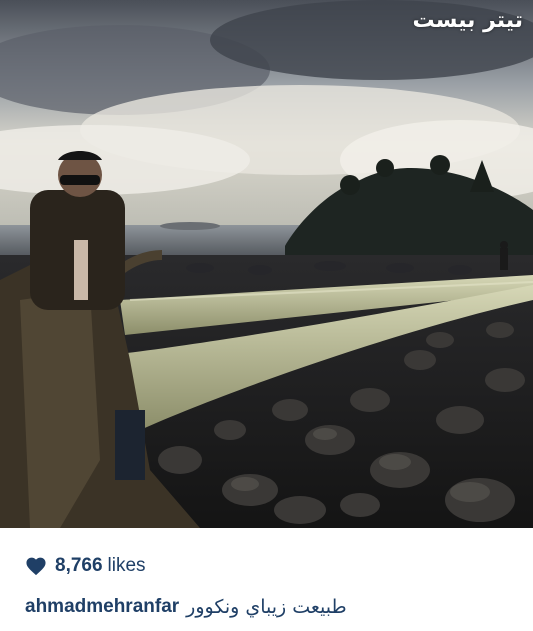 The height and width of the screenshot is (631, 533). What do you see at coordinates (36, 566) in the screenshot?
I see `heart-icon` at bounding box center [36, 566].